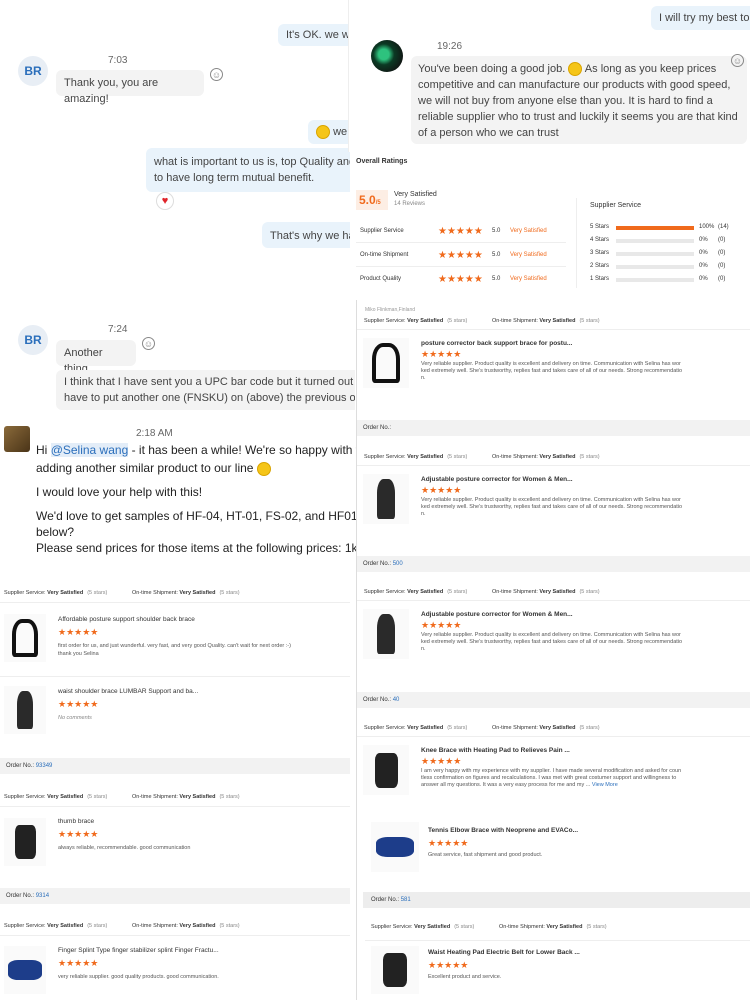 The height and width of the screenshot is (1000, 750). Describe the element at coordinates (78, 654) in the screenshot. I see `review-text: thank you Selina` at that location.